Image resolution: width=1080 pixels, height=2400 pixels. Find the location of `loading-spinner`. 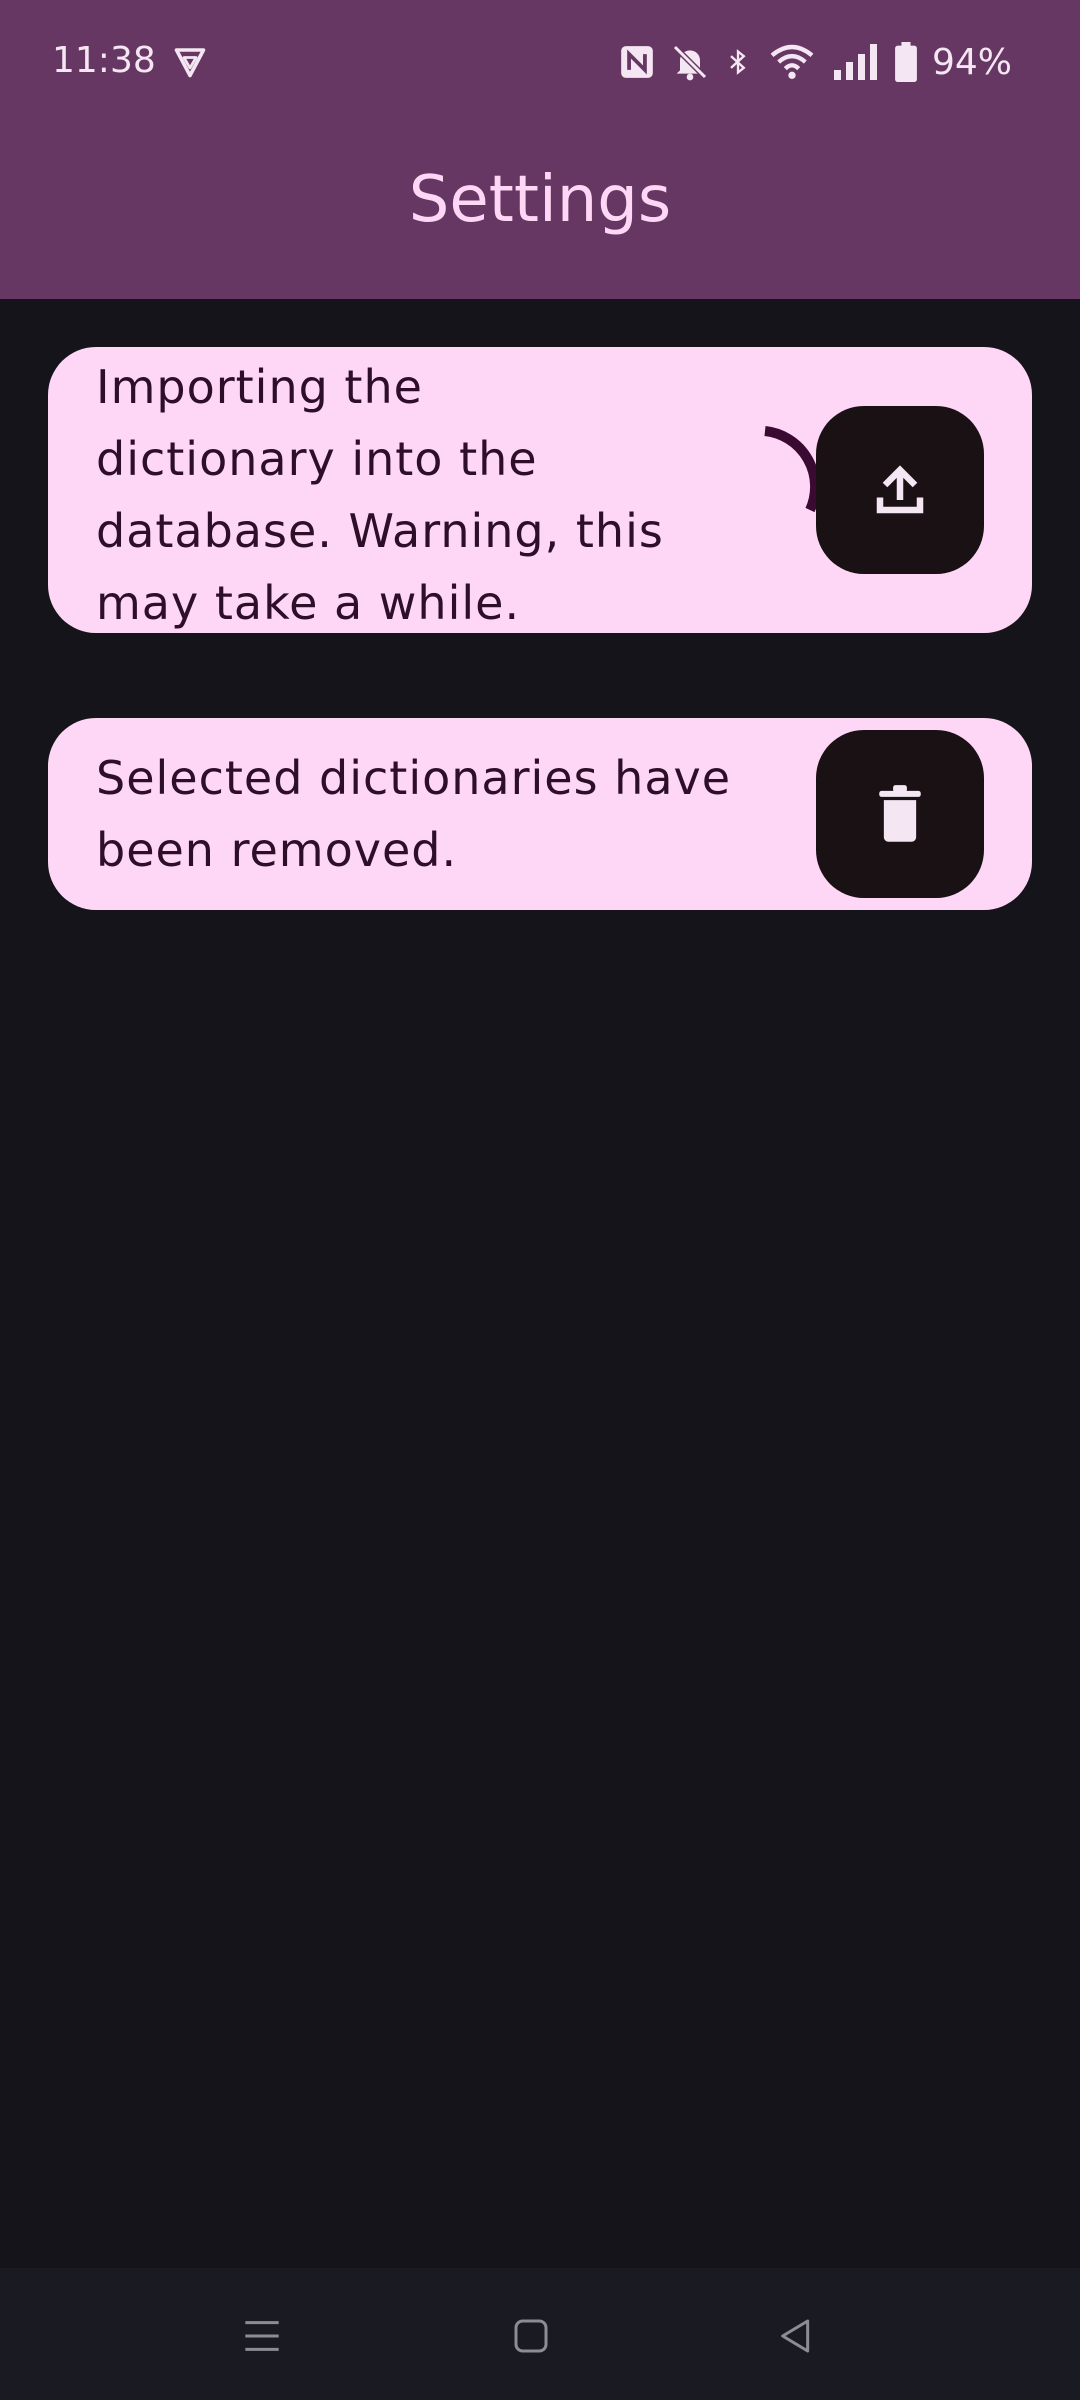

loading-spinner is located at coordinates (792, 469).